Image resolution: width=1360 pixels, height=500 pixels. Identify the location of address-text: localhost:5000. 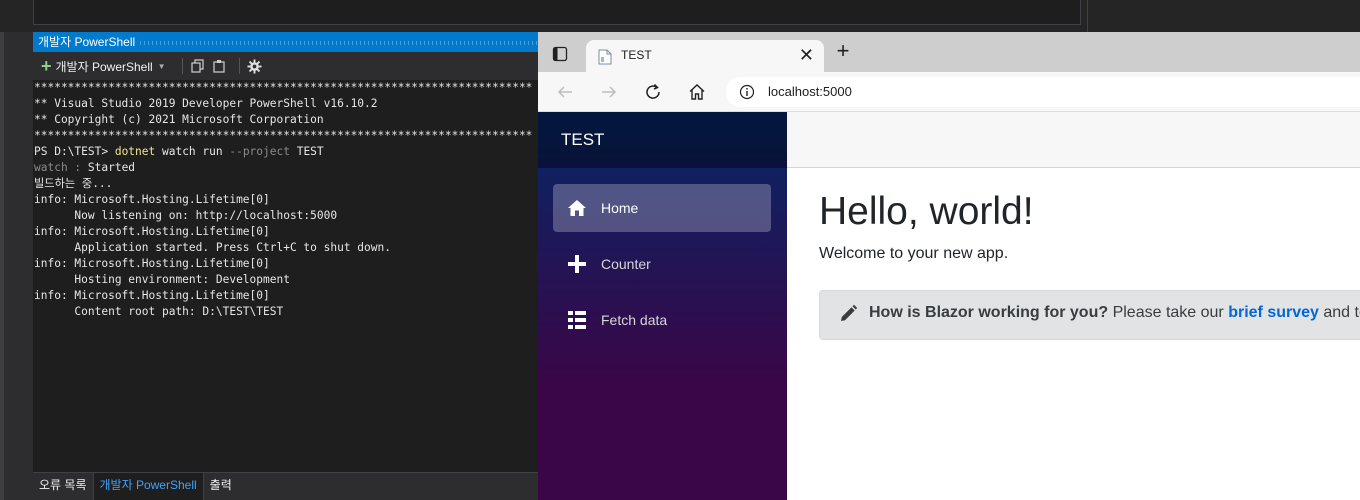
(810, 91).